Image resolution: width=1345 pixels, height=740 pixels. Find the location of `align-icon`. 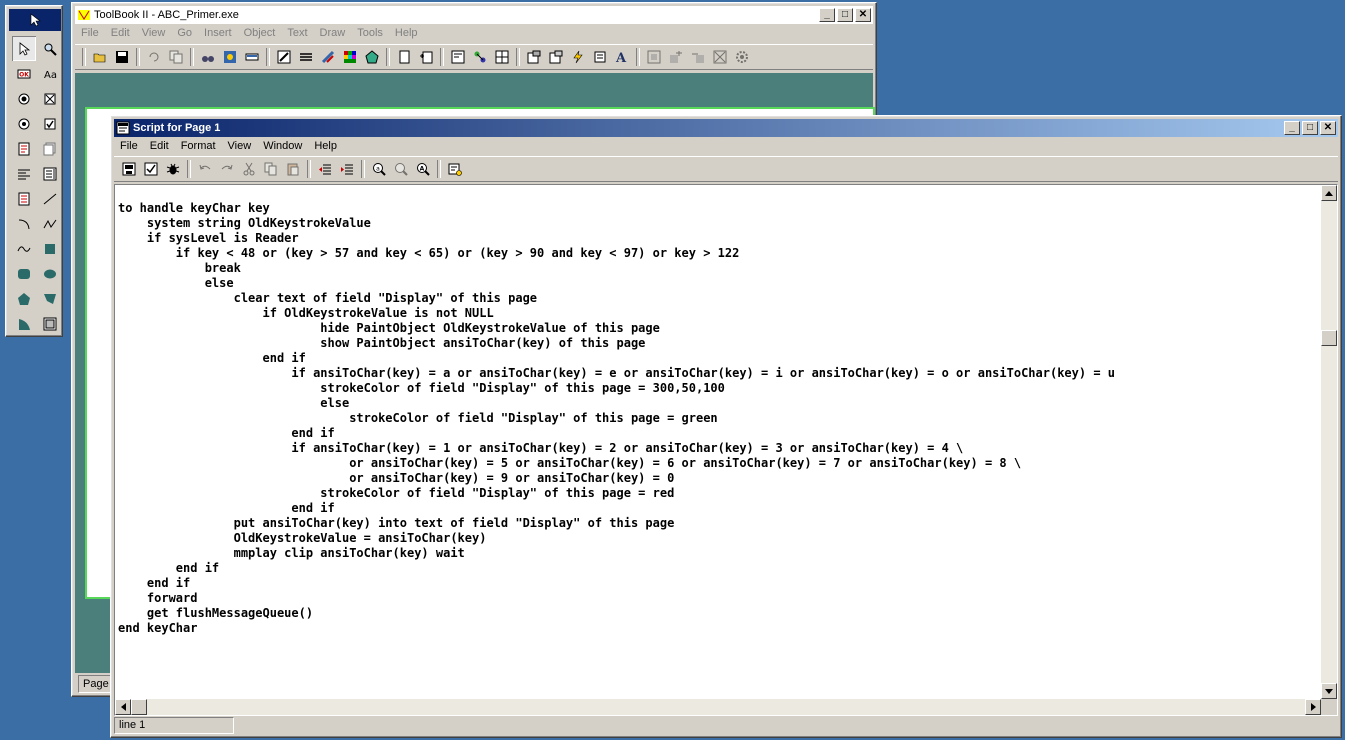

align-icon is located at coordinates (306, 57).